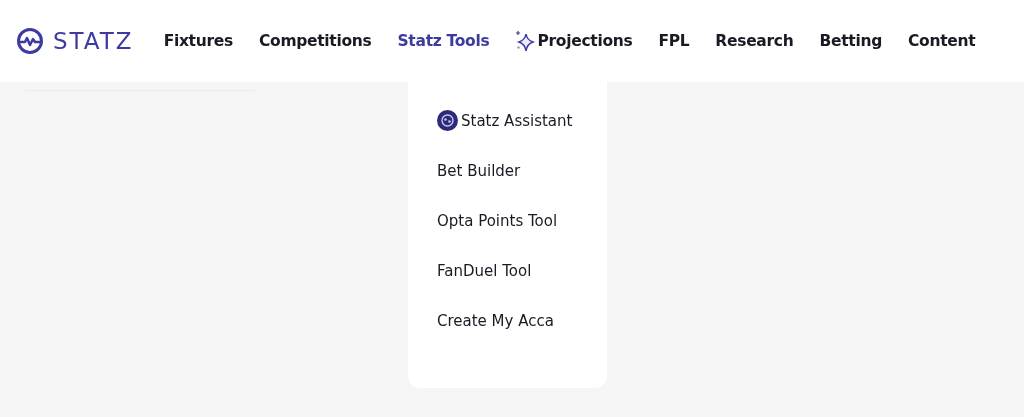 This screenshot has width=1024, height=417. I want to click on menu-item: Bet Builder, so click(522, 170).